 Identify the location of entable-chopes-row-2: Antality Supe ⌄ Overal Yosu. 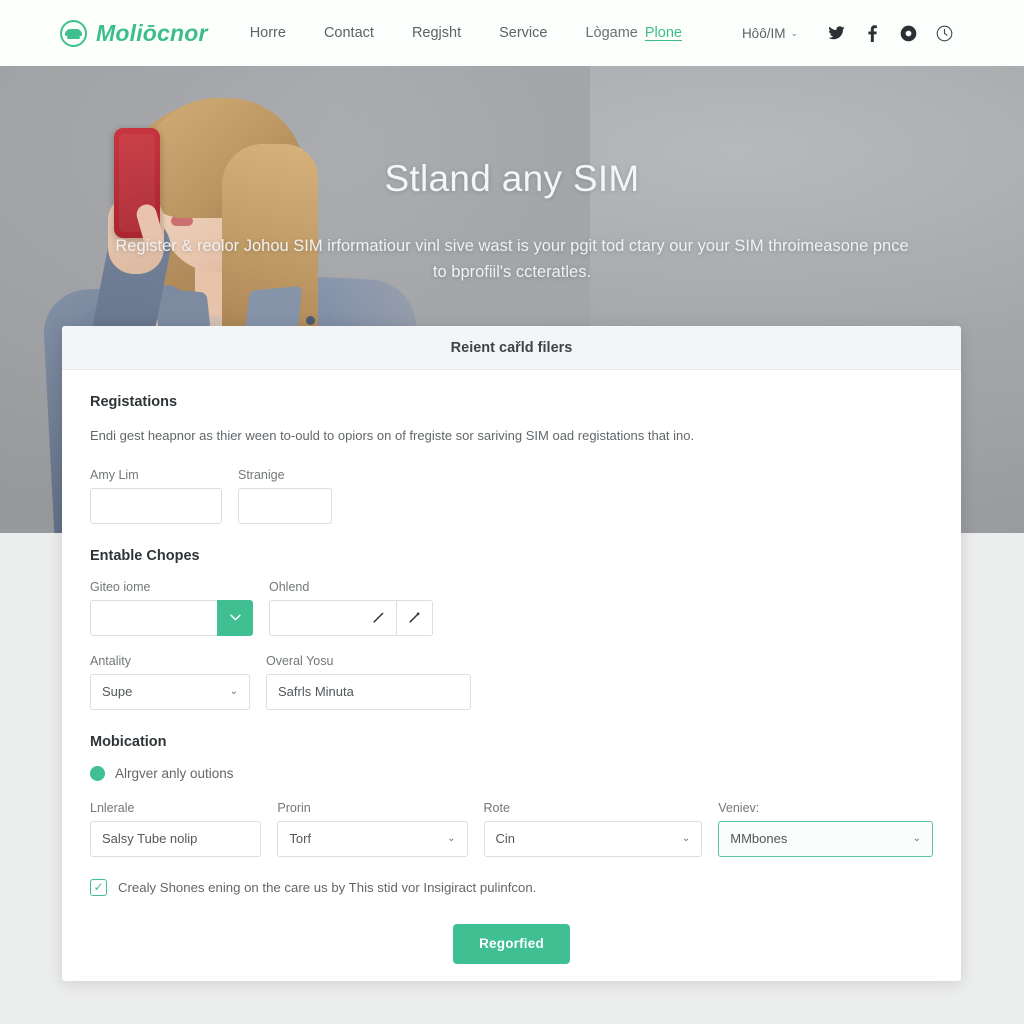
(511, 682).